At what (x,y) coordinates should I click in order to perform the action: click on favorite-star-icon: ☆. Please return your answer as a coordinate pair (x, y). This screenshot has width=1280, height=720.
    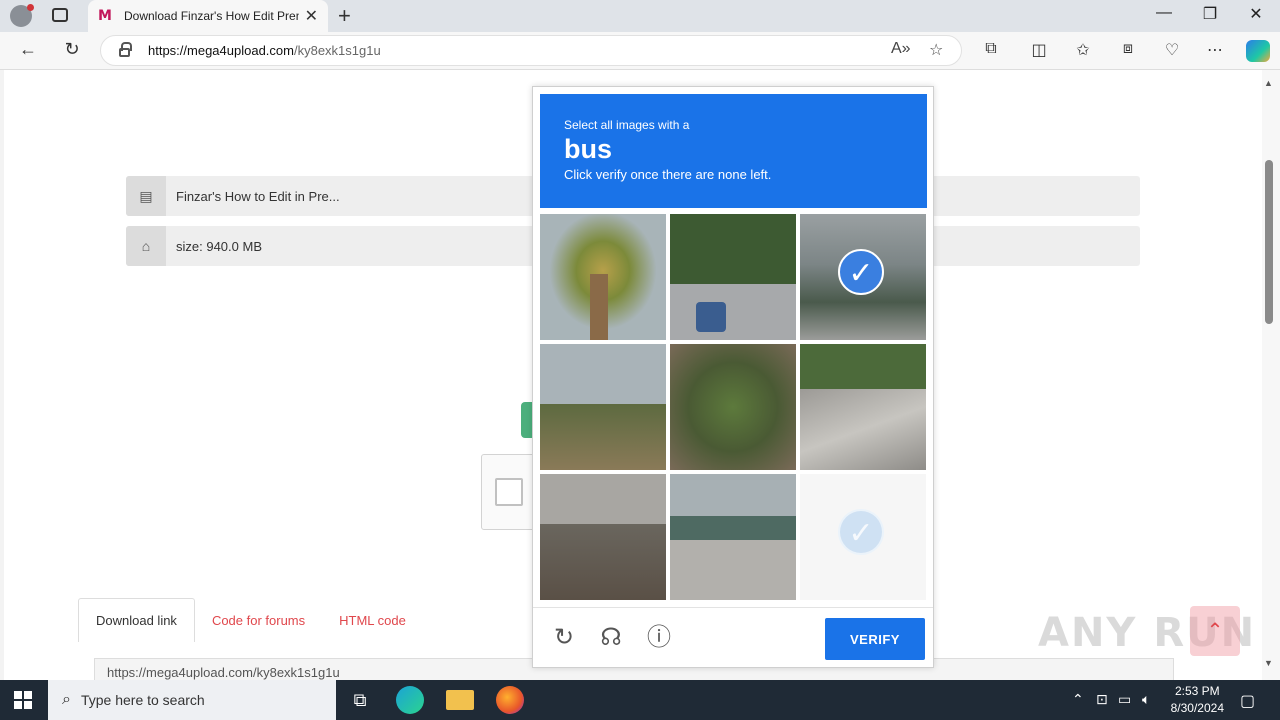
    Looking at the image, I should click on (936, 50).